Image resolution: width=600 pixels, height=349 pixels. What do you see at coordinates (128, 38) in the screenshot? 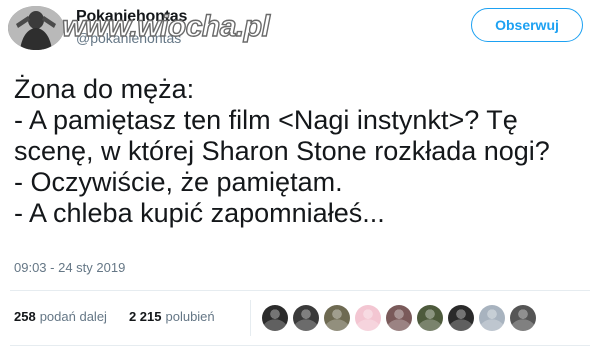
I see `user-handle: @pokaniehontas` at bounding box center [128, 38].